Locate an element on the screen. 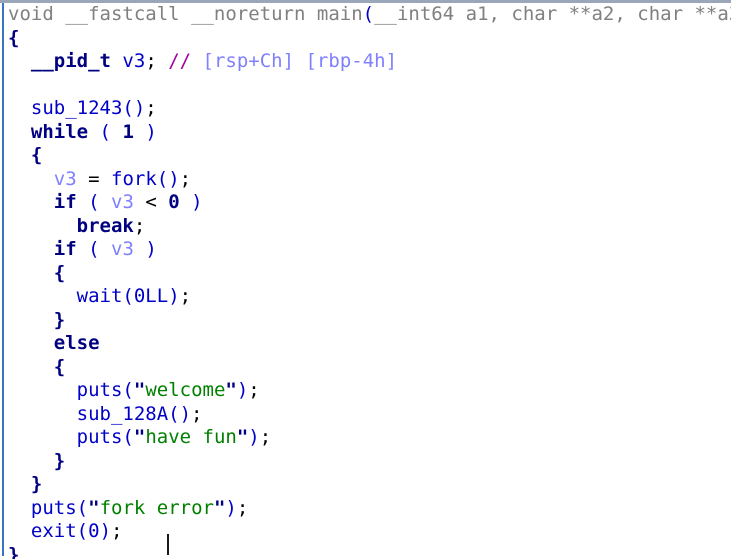 This screenshot has width=731, height=559. code-line: v3 = fork(); is located at coordinates (365, 180).